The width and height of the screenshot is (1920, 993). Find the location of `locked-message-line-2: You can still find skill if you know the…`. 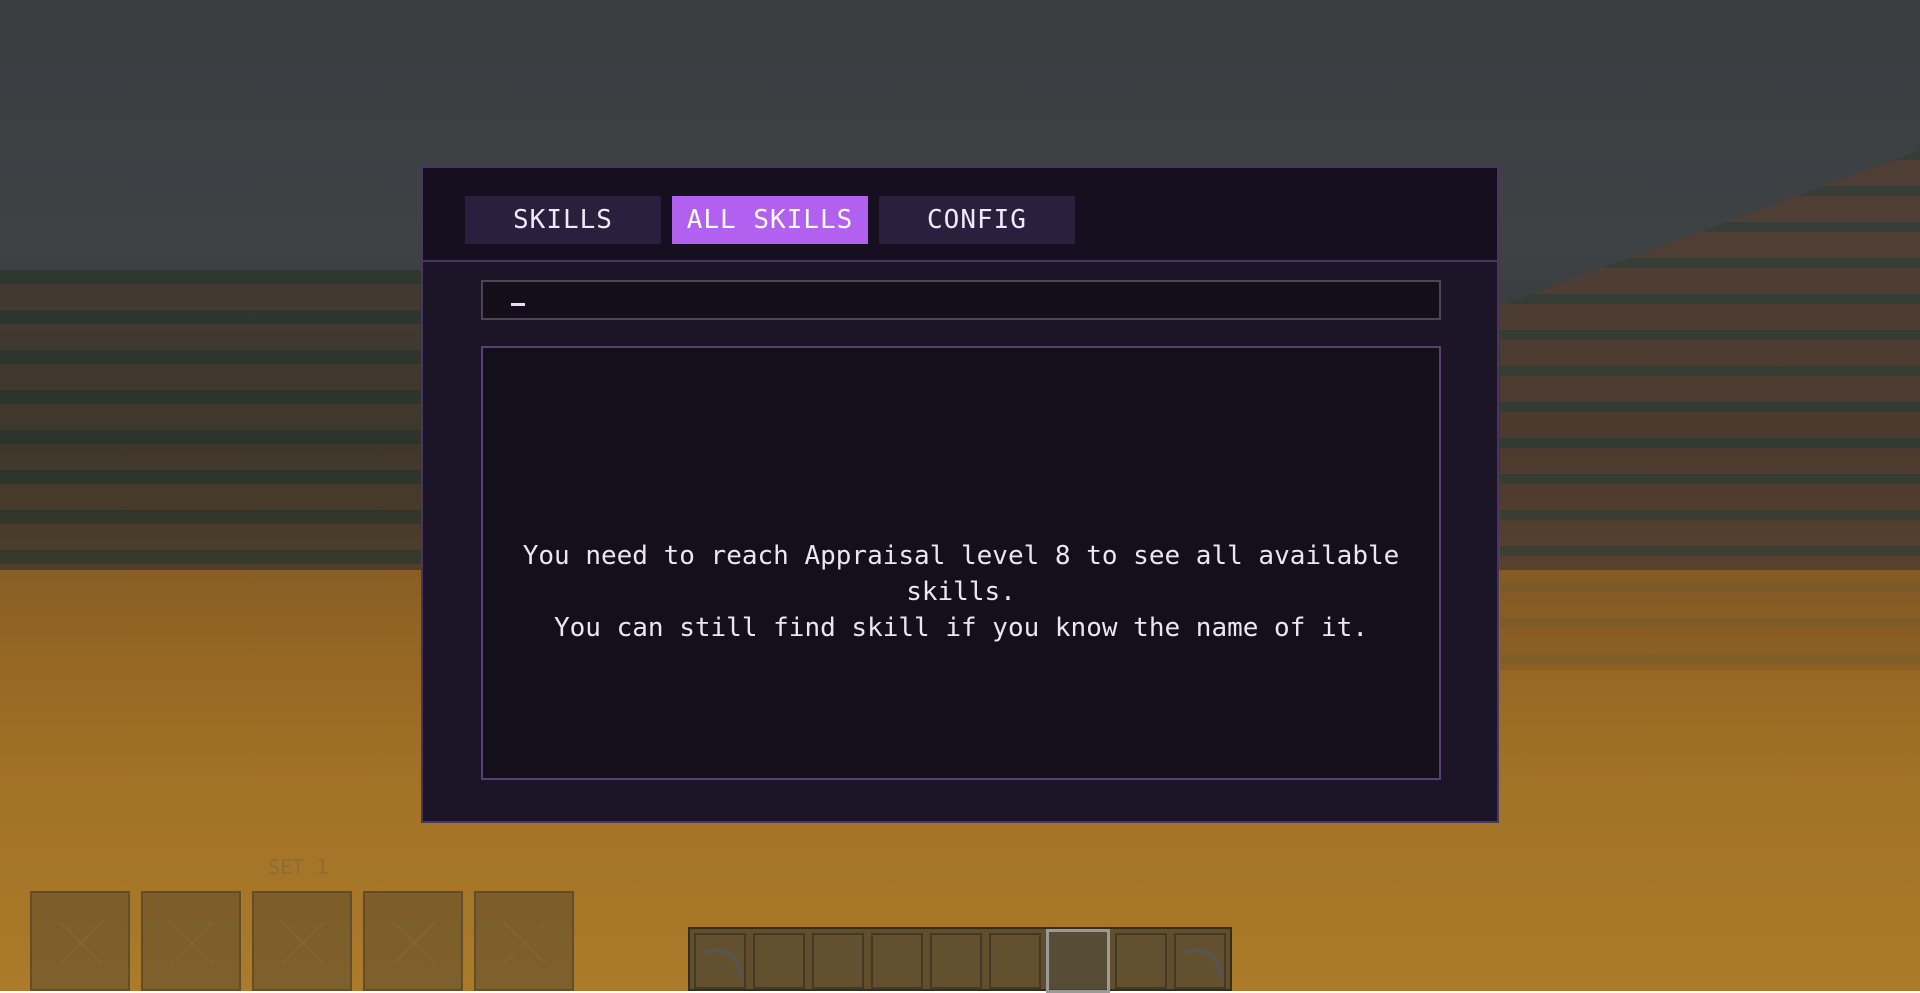

locked-message-line-2: You can still find skill if you know the… is located at coordinates (961, 628).